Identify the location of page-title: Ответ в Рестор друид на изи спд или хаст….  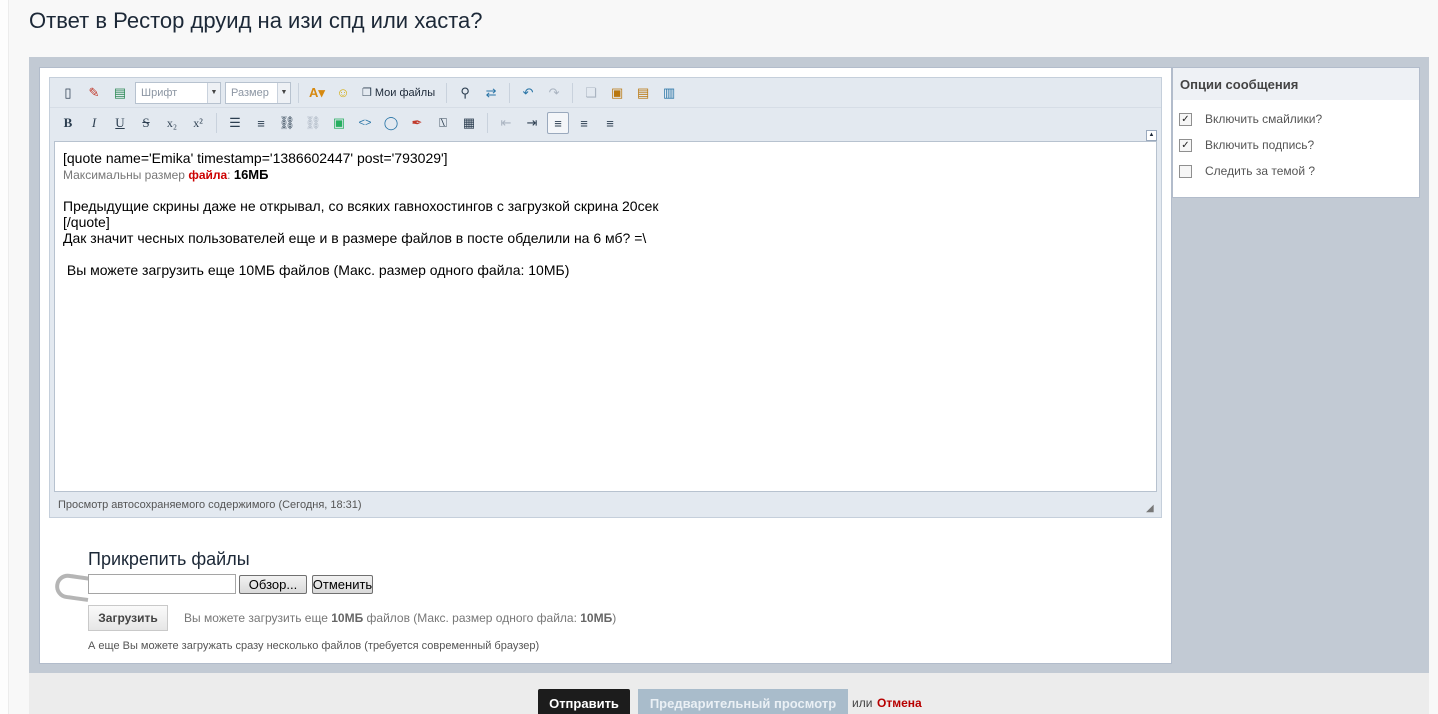
(256, 20).